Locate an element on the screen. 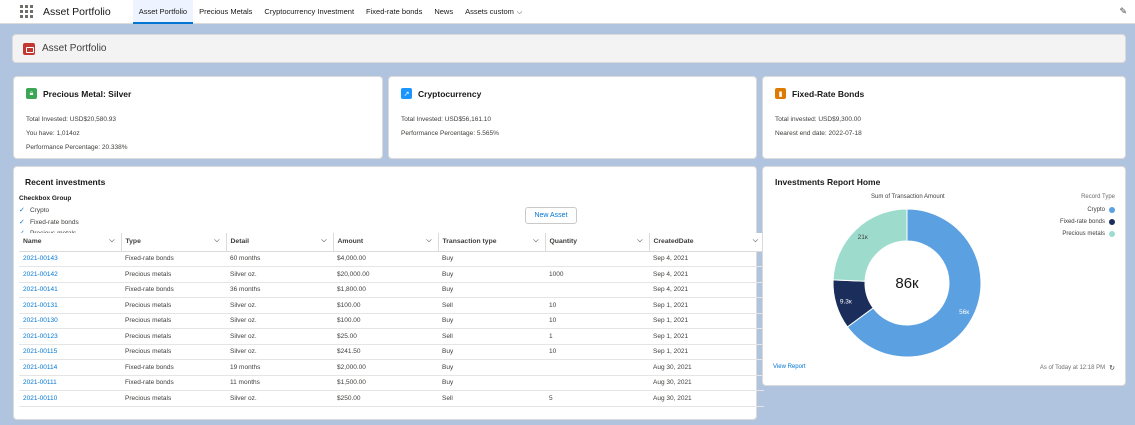  slice-precious-metals is located at coordinates (870, 245).